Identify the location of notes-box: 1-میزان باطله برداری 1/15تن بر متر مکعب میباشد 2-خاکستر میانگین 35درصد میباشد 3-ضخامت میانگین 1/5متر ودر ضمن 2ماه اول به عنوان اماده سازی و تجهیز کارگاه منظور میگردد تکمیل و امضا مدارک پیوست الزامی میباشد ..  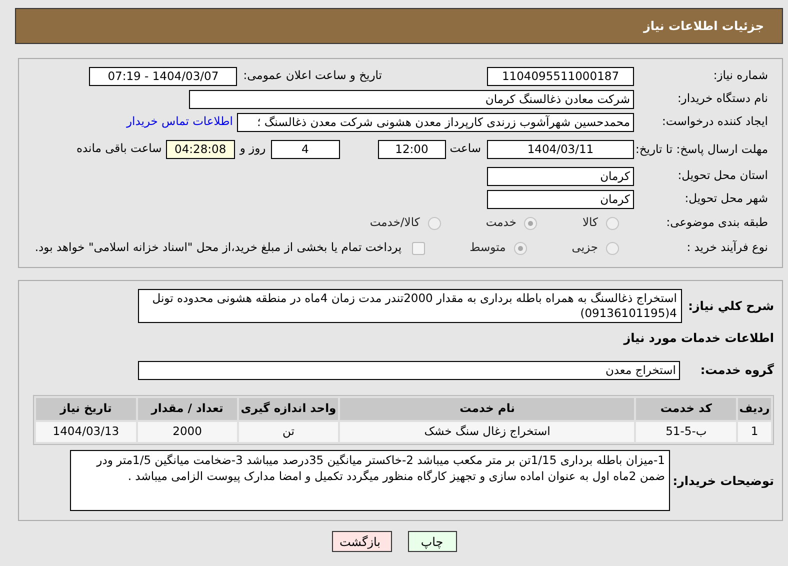
(370, 480).